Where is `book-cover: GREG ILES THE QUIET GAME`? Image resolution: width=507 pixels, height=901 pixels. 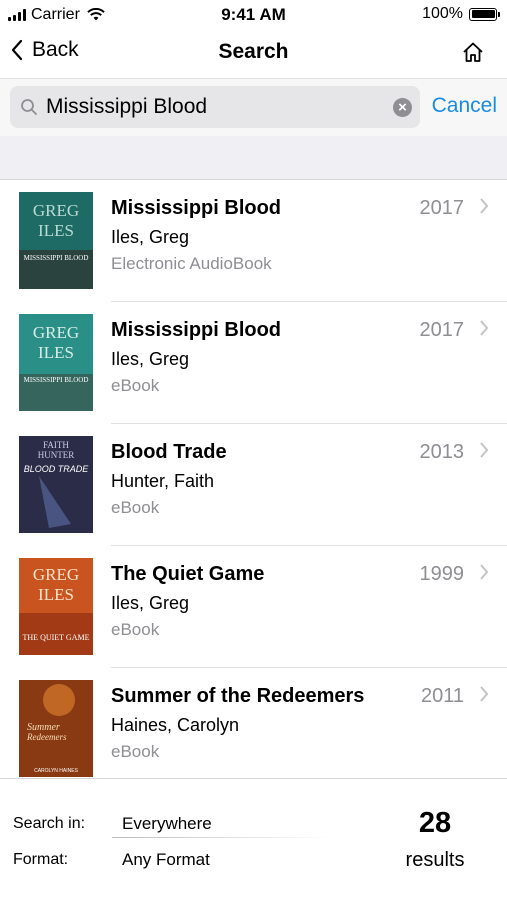 book-cover: GREG ILES THE QUIET GAME is located at coordinates (56, 606).